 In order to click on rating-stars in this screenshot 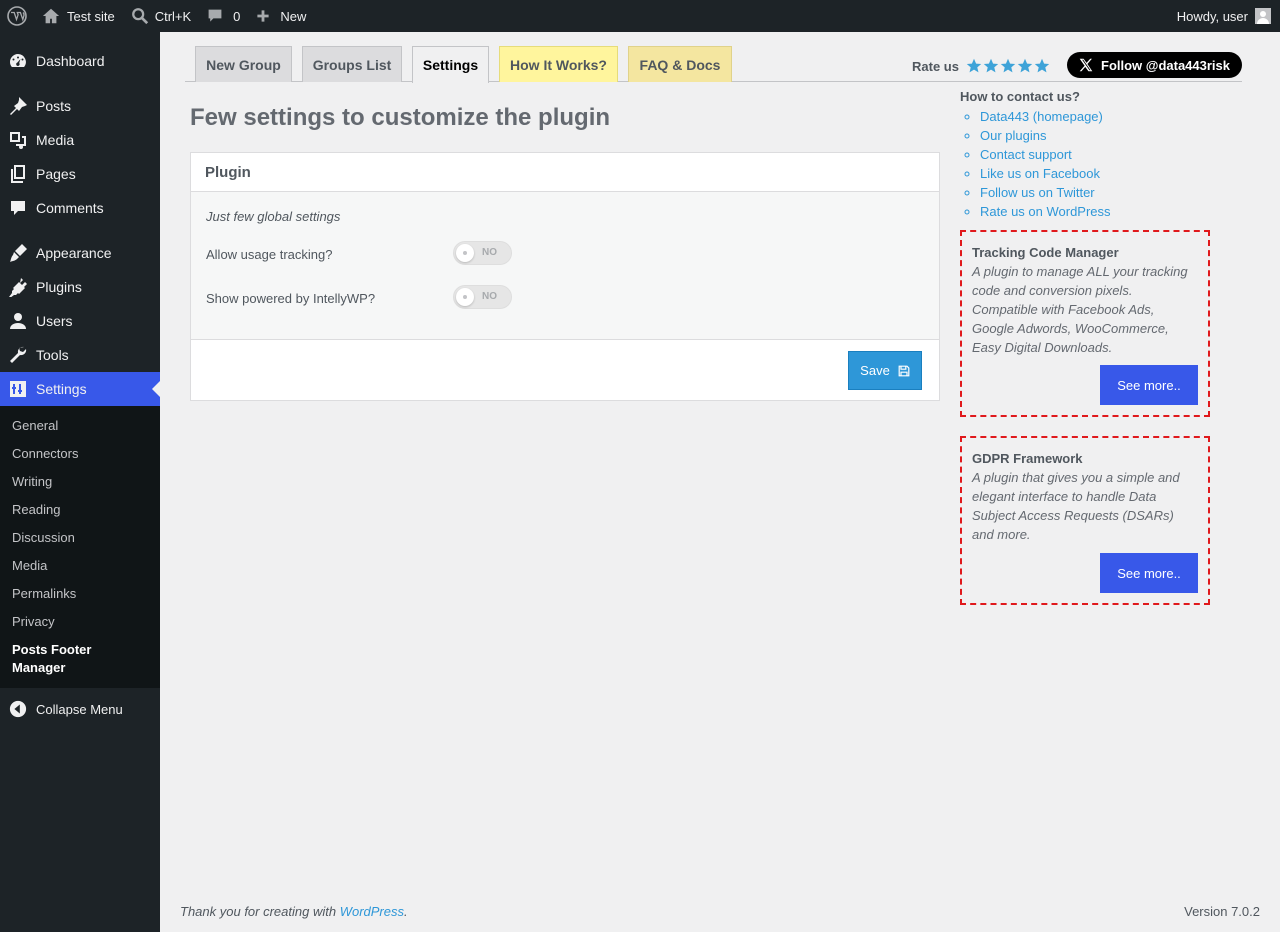, I will do `click(1008, 66)`.